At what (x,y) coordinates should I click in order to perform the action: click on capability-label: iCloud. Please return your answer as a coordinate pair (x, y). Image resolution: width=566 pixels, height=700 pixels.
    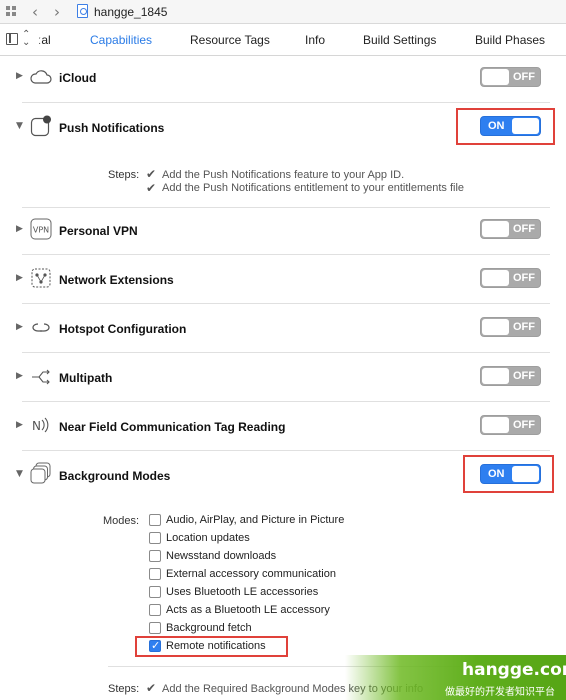
    Looking at the image, I should click on (78, 78).